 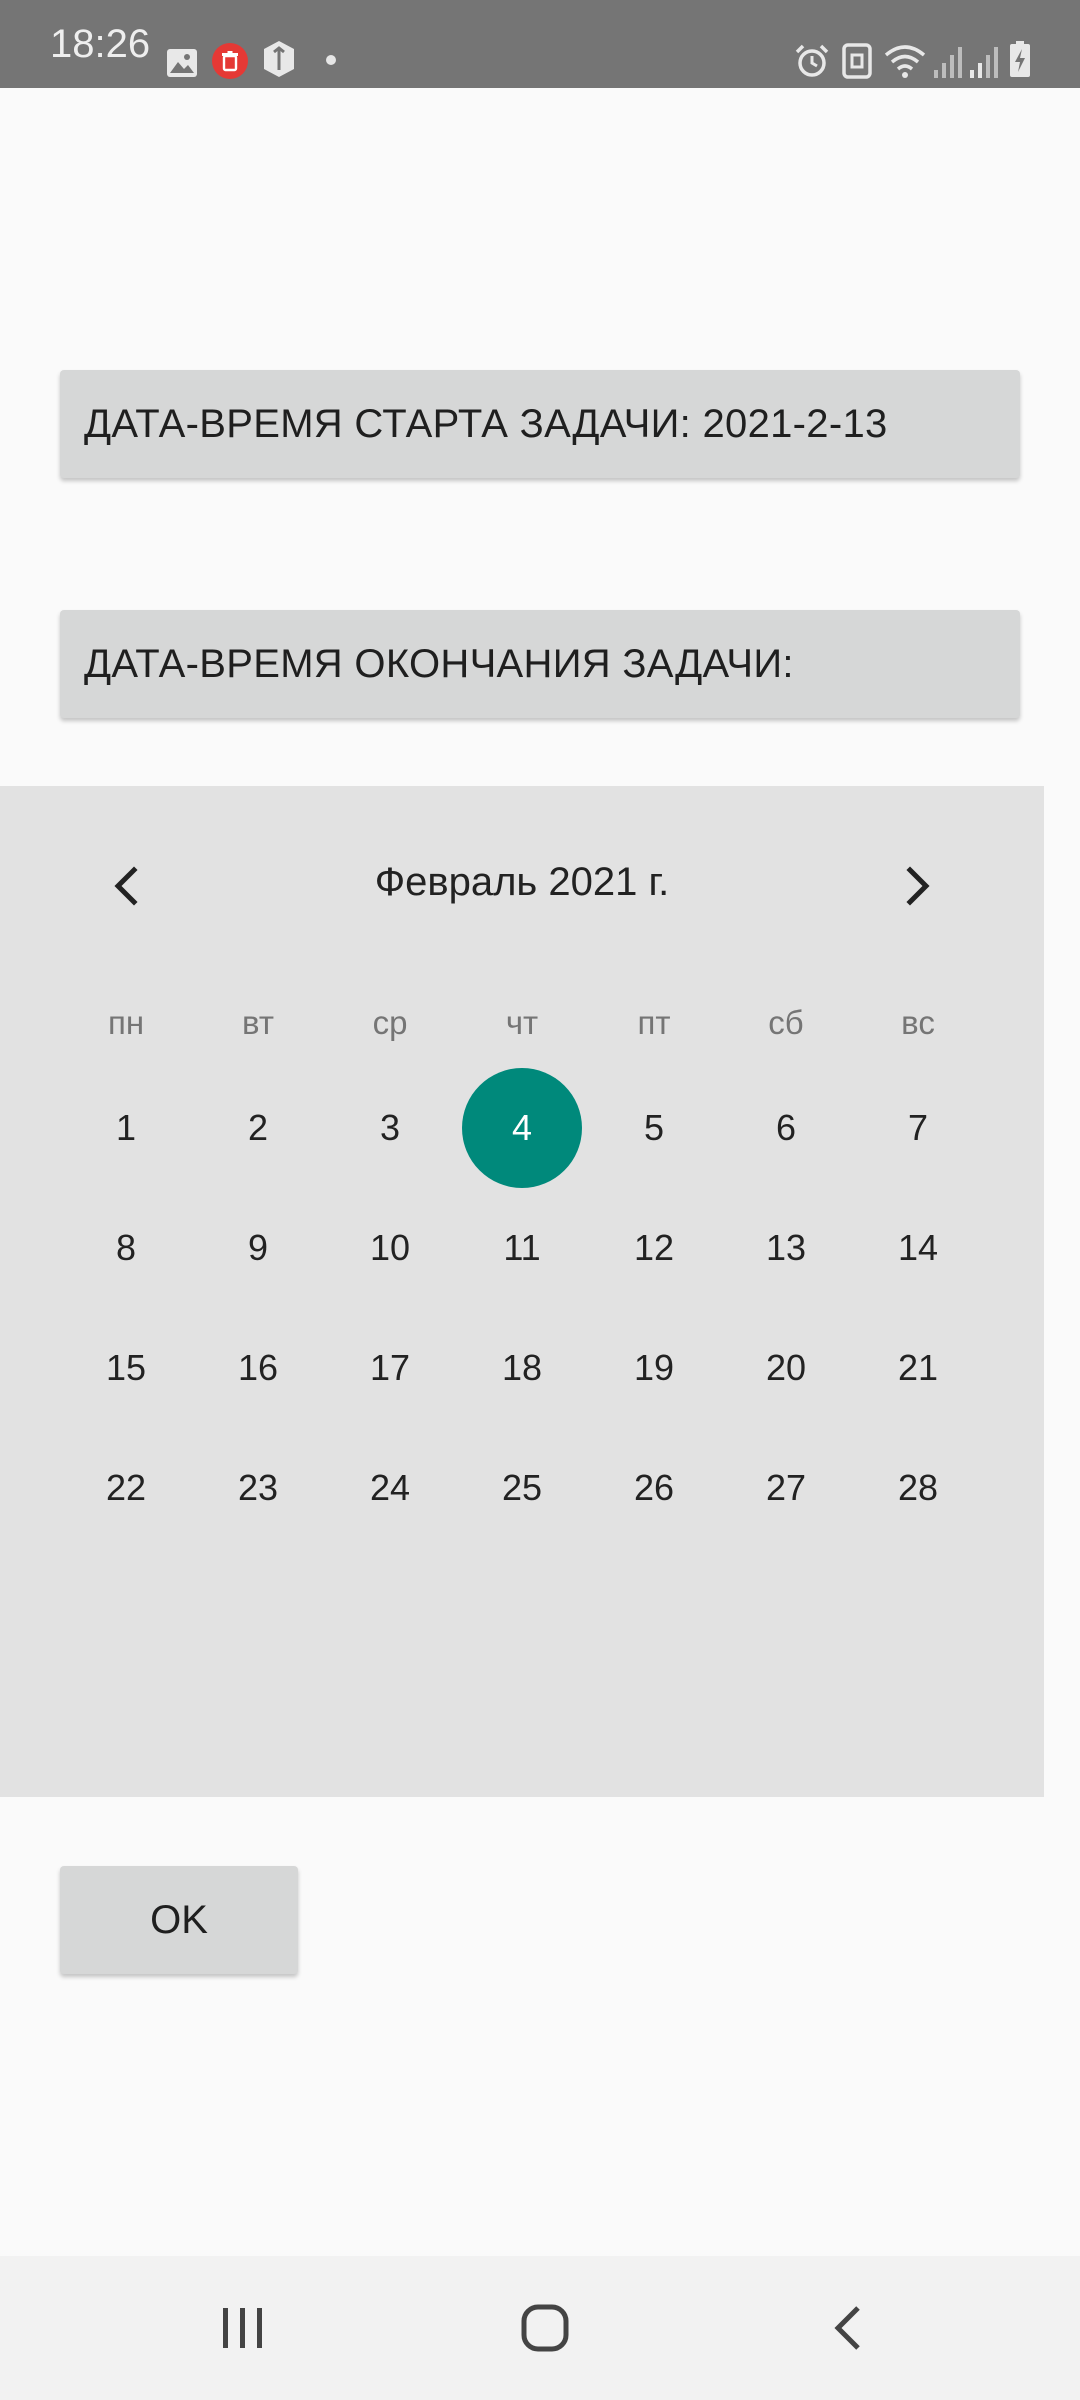 I want to click on wifi-icon, so click(x=905, y=61).